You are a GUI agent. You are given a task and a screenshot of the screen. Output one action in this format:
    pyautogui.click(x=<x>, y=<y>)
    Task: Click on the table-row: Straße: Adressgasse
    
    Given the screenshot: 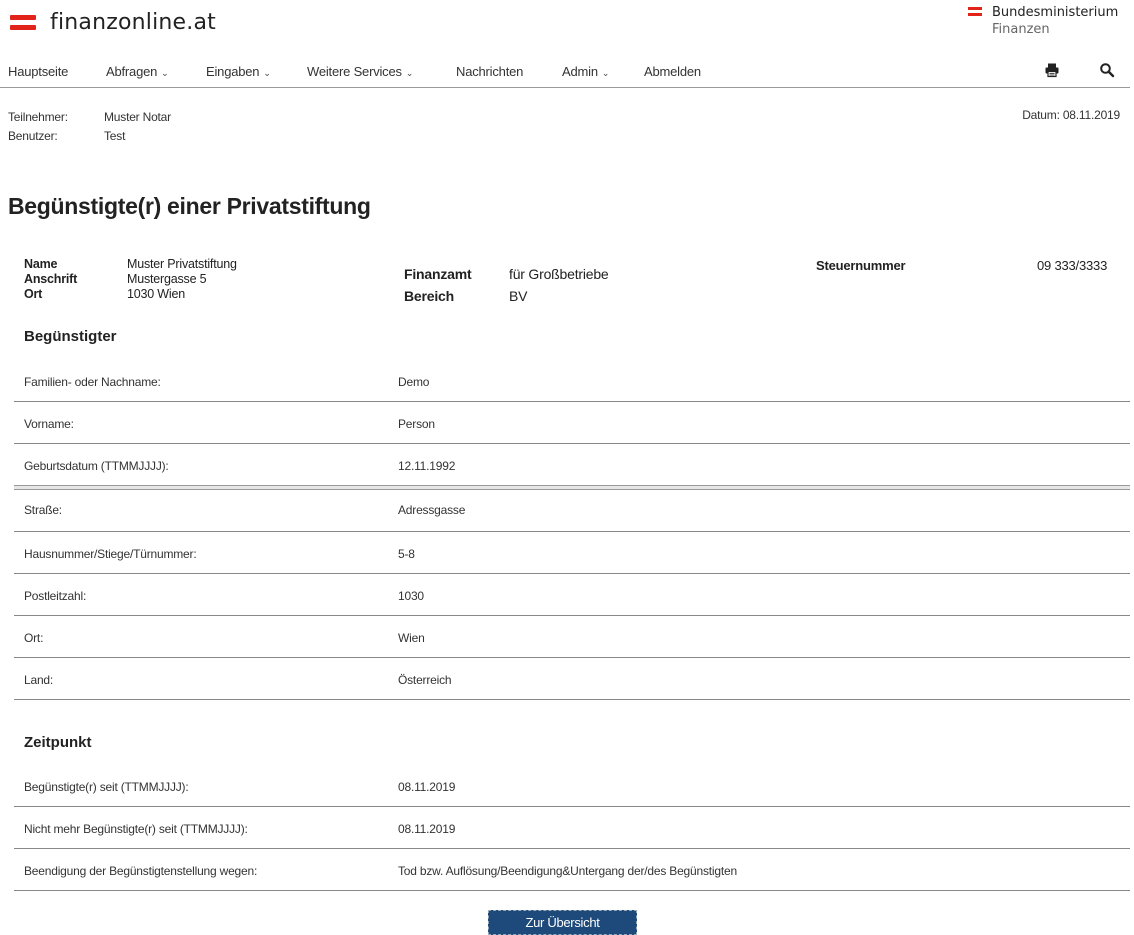 What is the action you would take?
    pyautogui.click(x=572, y=511)
    